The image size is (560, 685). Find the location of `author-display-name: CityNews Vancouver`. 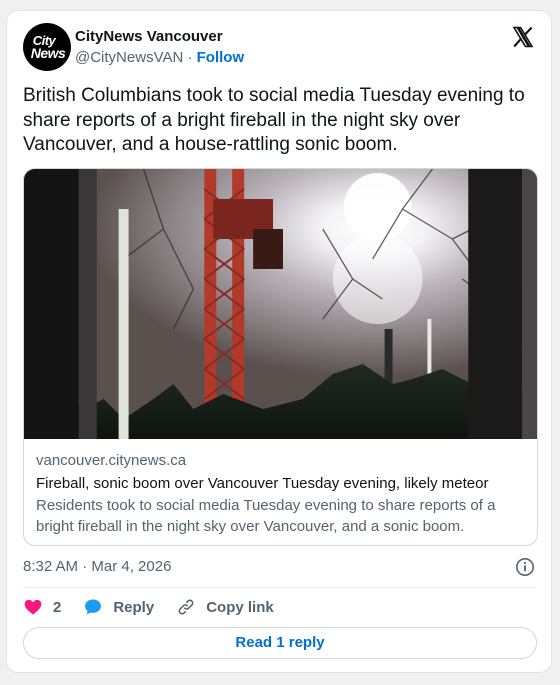

author-display-name: CityNews Vancouver is located at coordinates (159, 37).